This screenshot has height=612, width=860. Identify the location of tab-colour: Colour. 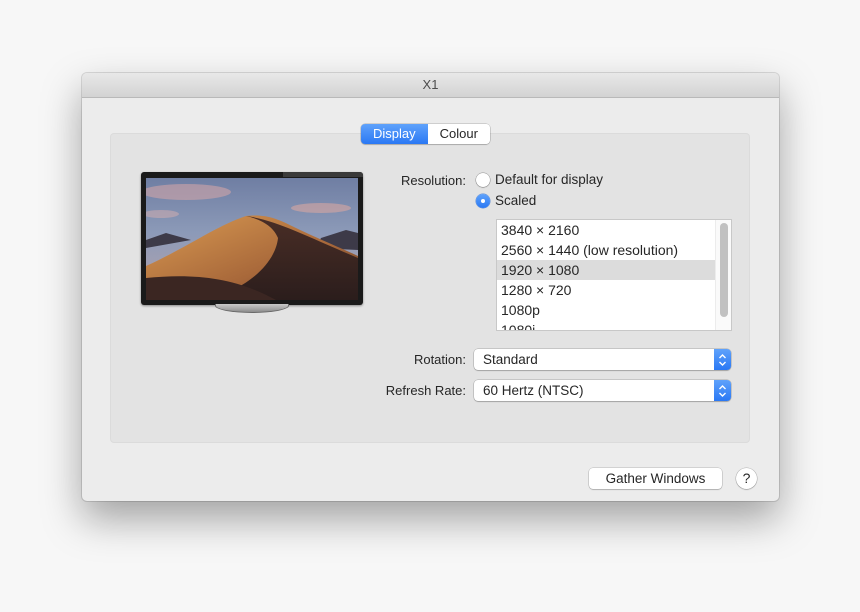
(458, 134).